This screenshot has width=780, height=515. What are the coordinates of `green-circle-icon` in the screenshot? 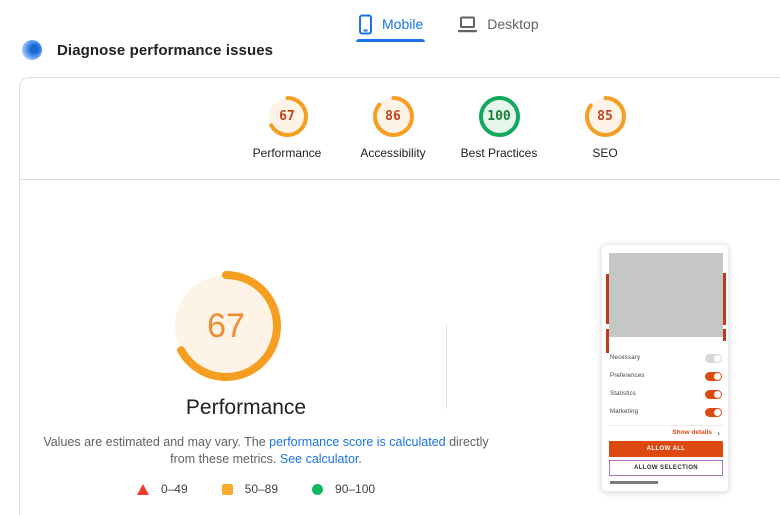 It's located at (318, 489).